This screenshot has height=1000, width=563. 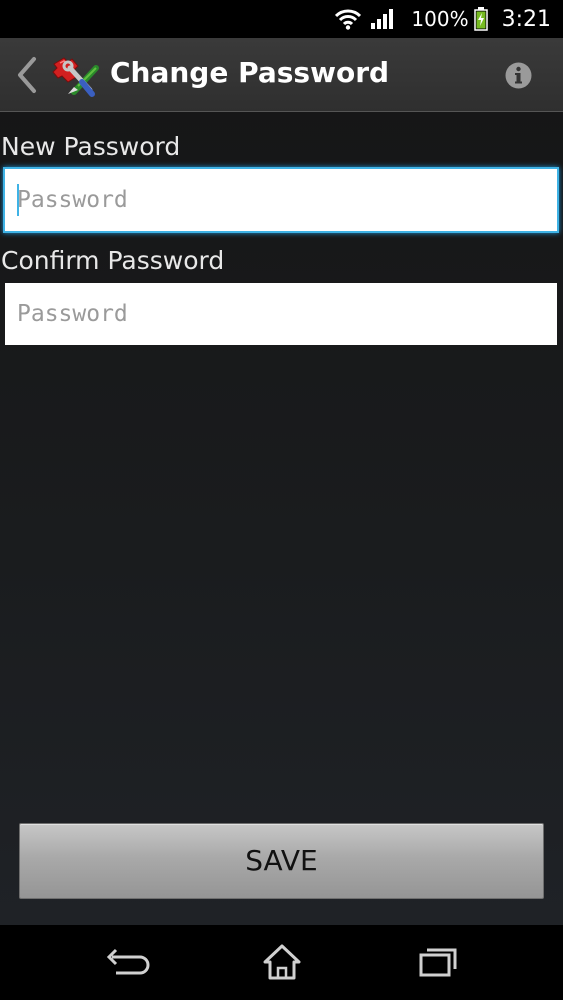 I want to click on confirm-password-label: Confirm Password, so click(x=113, y=260).